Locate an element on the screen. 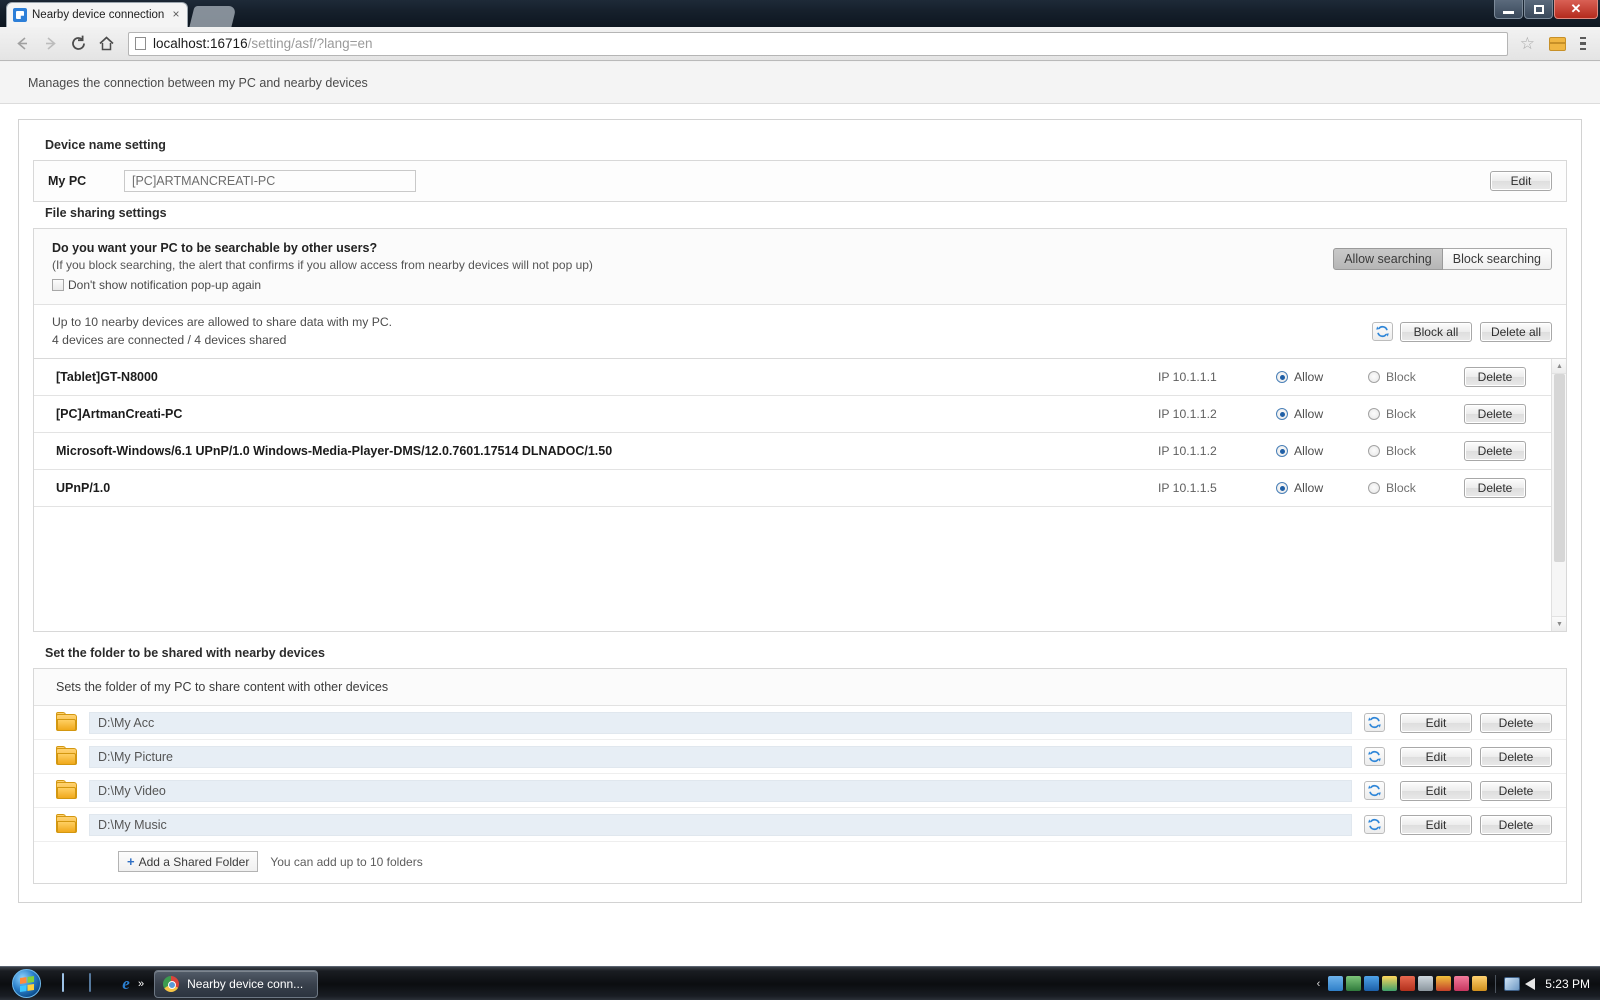 Image resolution: width=1600 pixels, height=1000 pixels. close-window-button: ✕ is located at coordinates (1576, 9).